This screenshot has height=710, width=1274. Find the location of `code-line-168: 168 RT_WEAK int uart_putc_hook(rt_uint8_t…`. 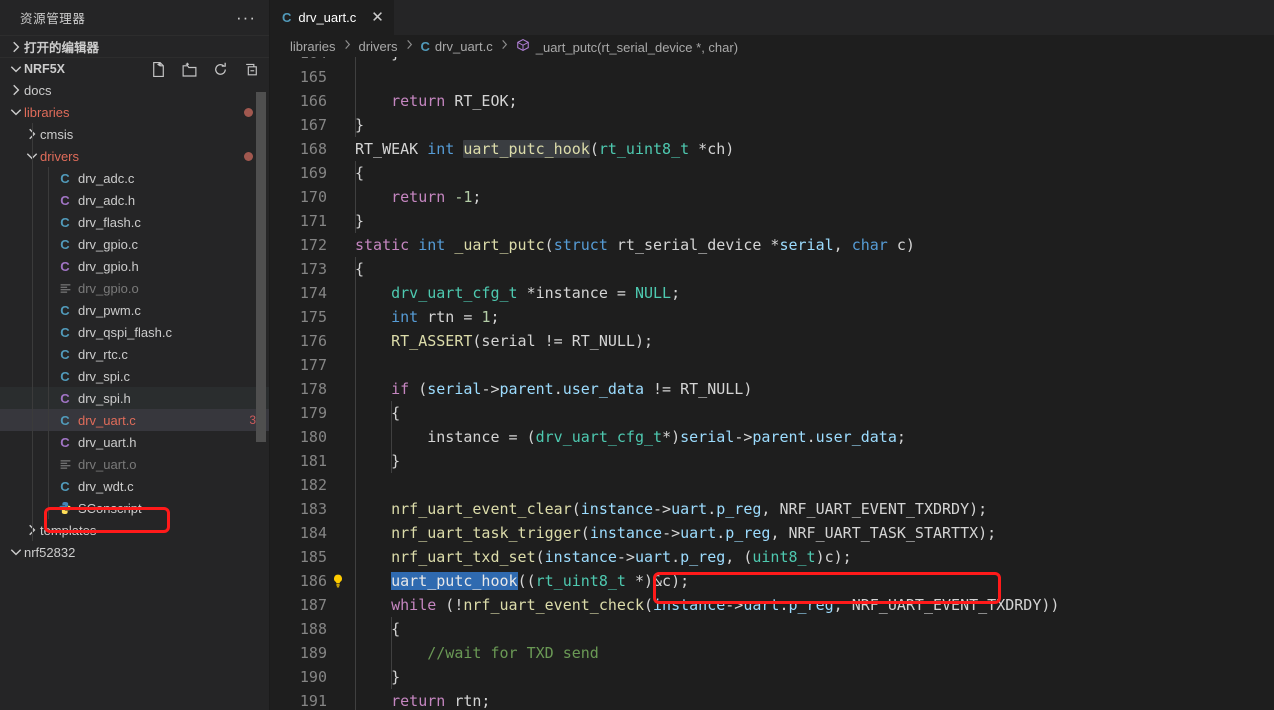

code-line-168: 168 RT_WEAK int uart_putc_hook(rt_uint8_t… is located at coordinates (772, 149).